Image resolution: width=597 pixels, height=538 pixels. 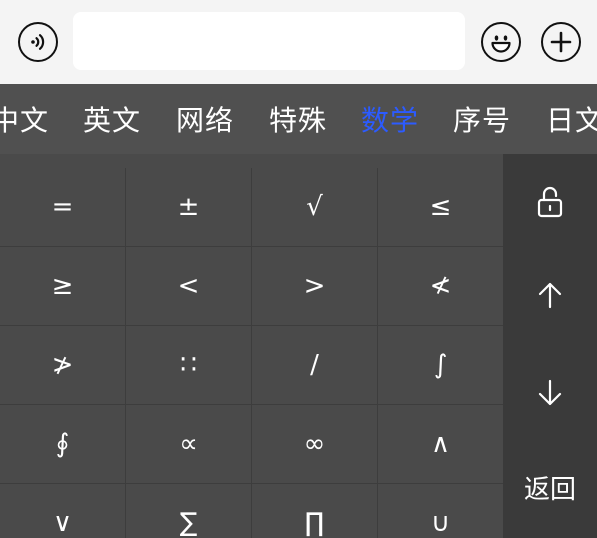 I want to click on tab-special: 特殊, so click(x=298, y=119).